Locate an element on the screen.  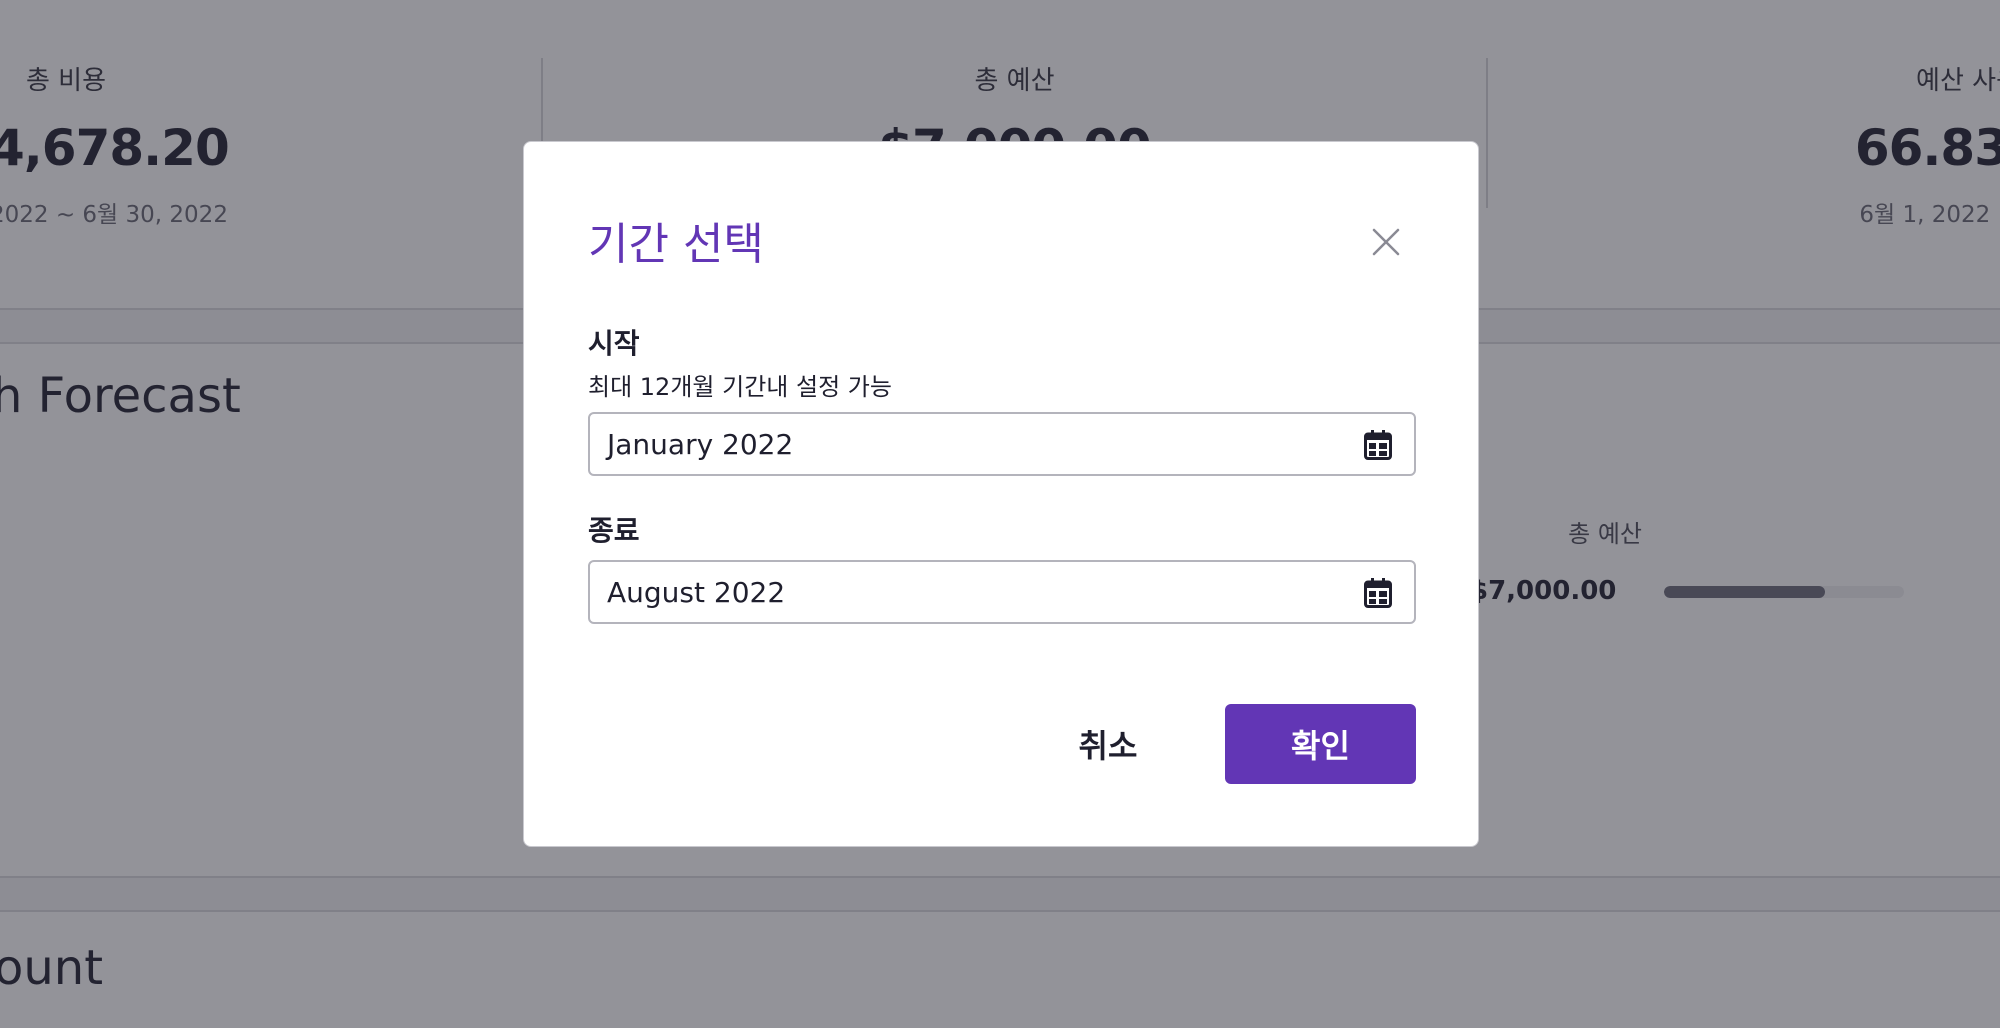
confirm-button: 확인 is located at coordinates (1320, 744).